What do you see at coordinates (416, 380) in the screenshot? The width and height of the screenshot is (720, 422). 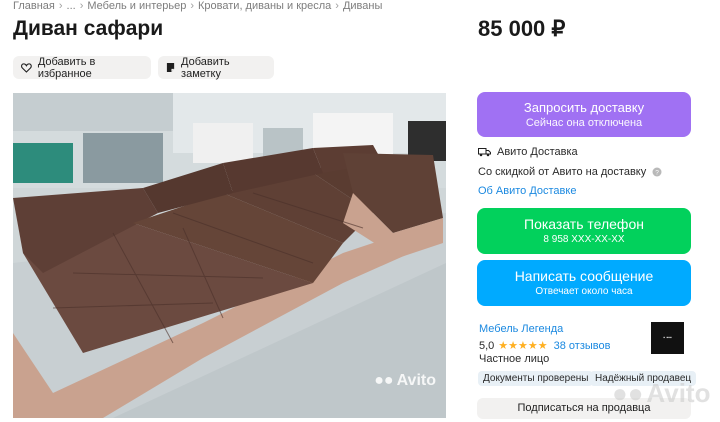 I see `avito-watermark-text: Avito` at bounding box center [416, 380].